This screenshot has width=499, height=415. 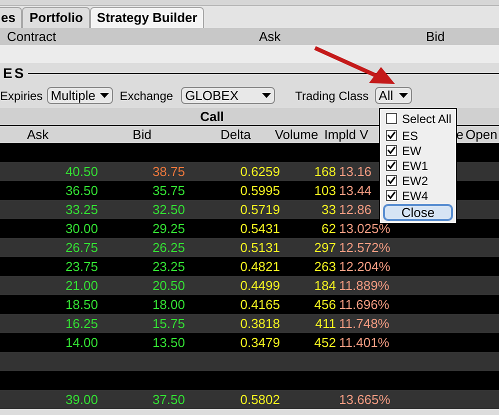 I want to click on bid-cell-text: 35.75, so click(x=168, y=191).